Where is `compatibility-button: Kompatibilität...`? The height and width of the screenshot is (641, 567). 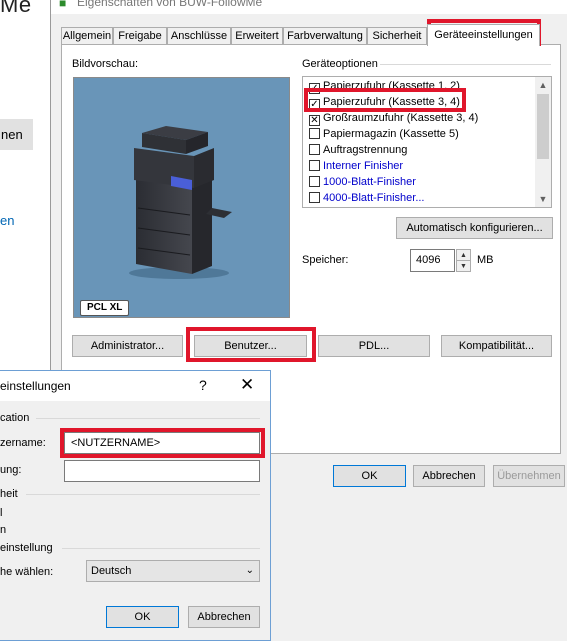
compatibility-button: Kompatibilität... is located at coordinates (496, 346).